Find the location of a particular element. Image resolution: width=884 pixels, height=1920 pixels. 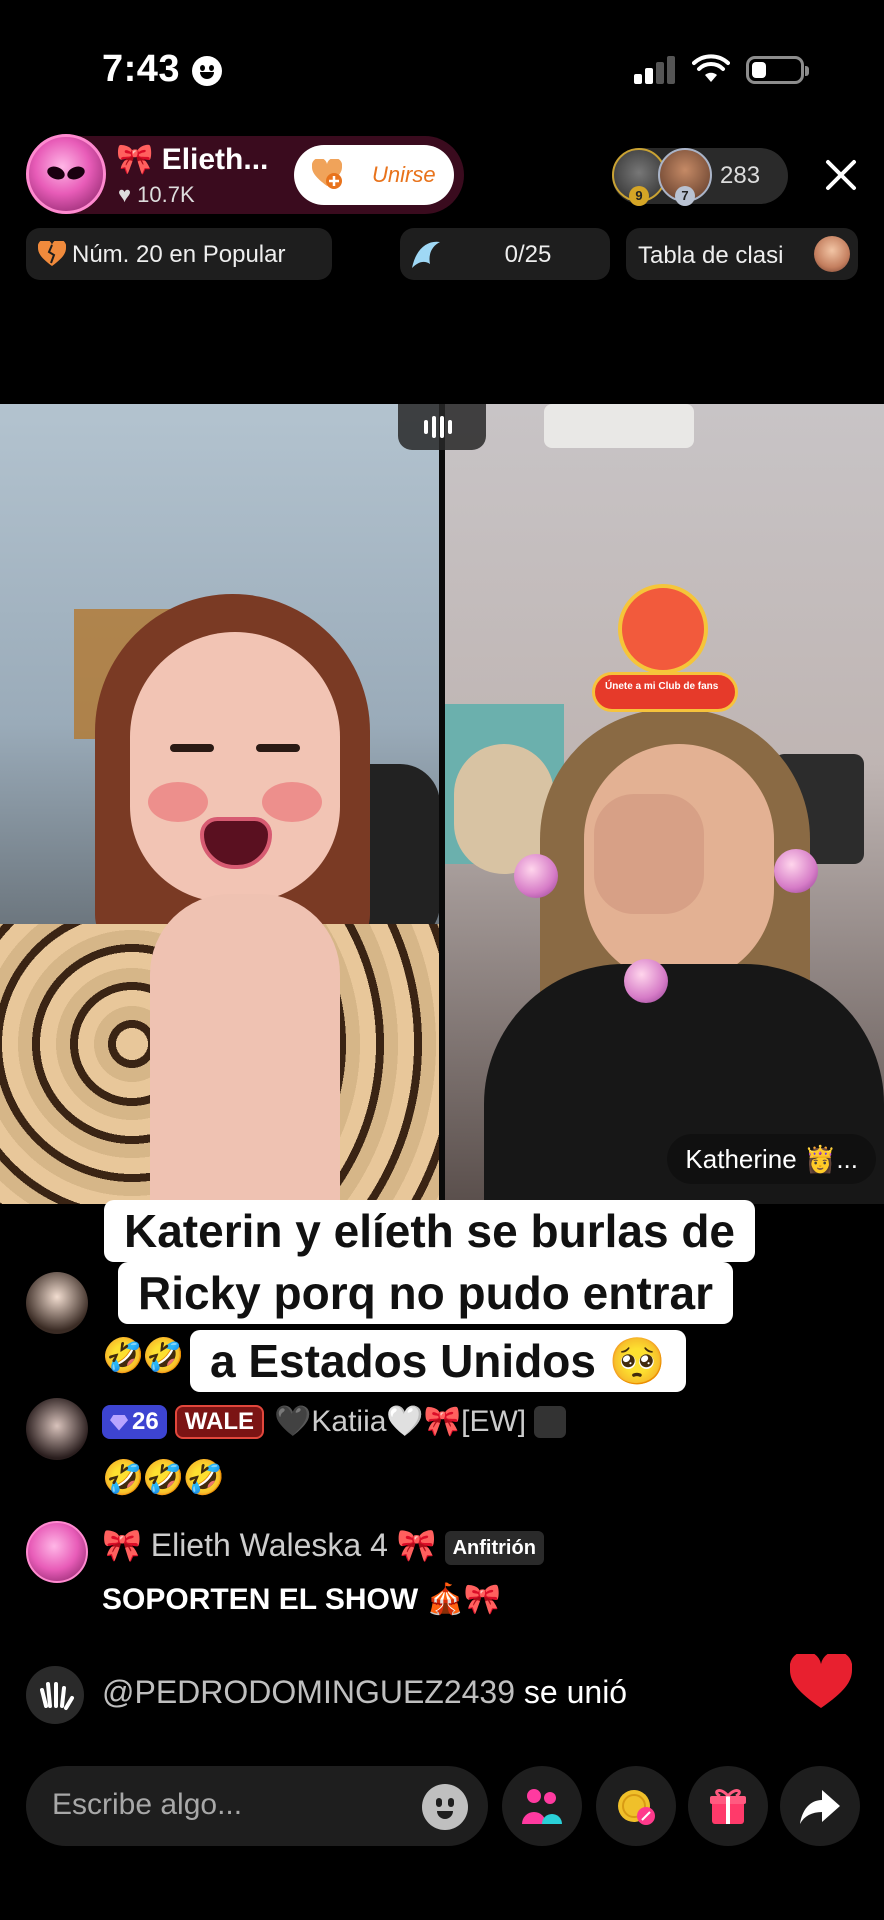

status-bar: 7:43 is located at coordinates (442, 60).